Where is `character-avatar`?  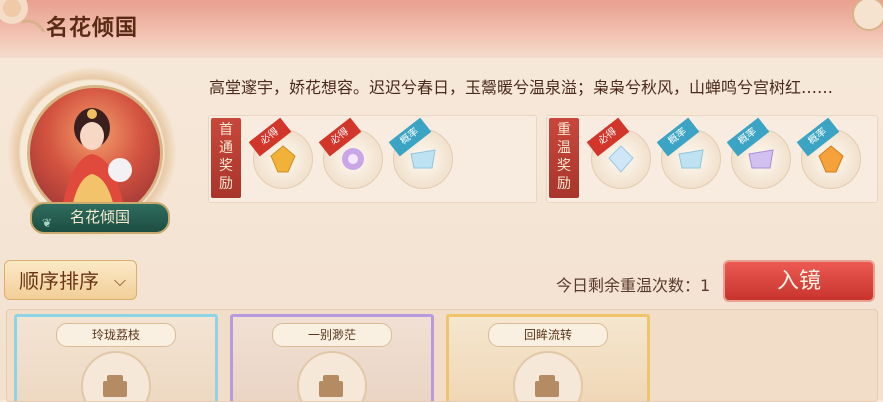 character-avatar is located at coordinates (95, 153).